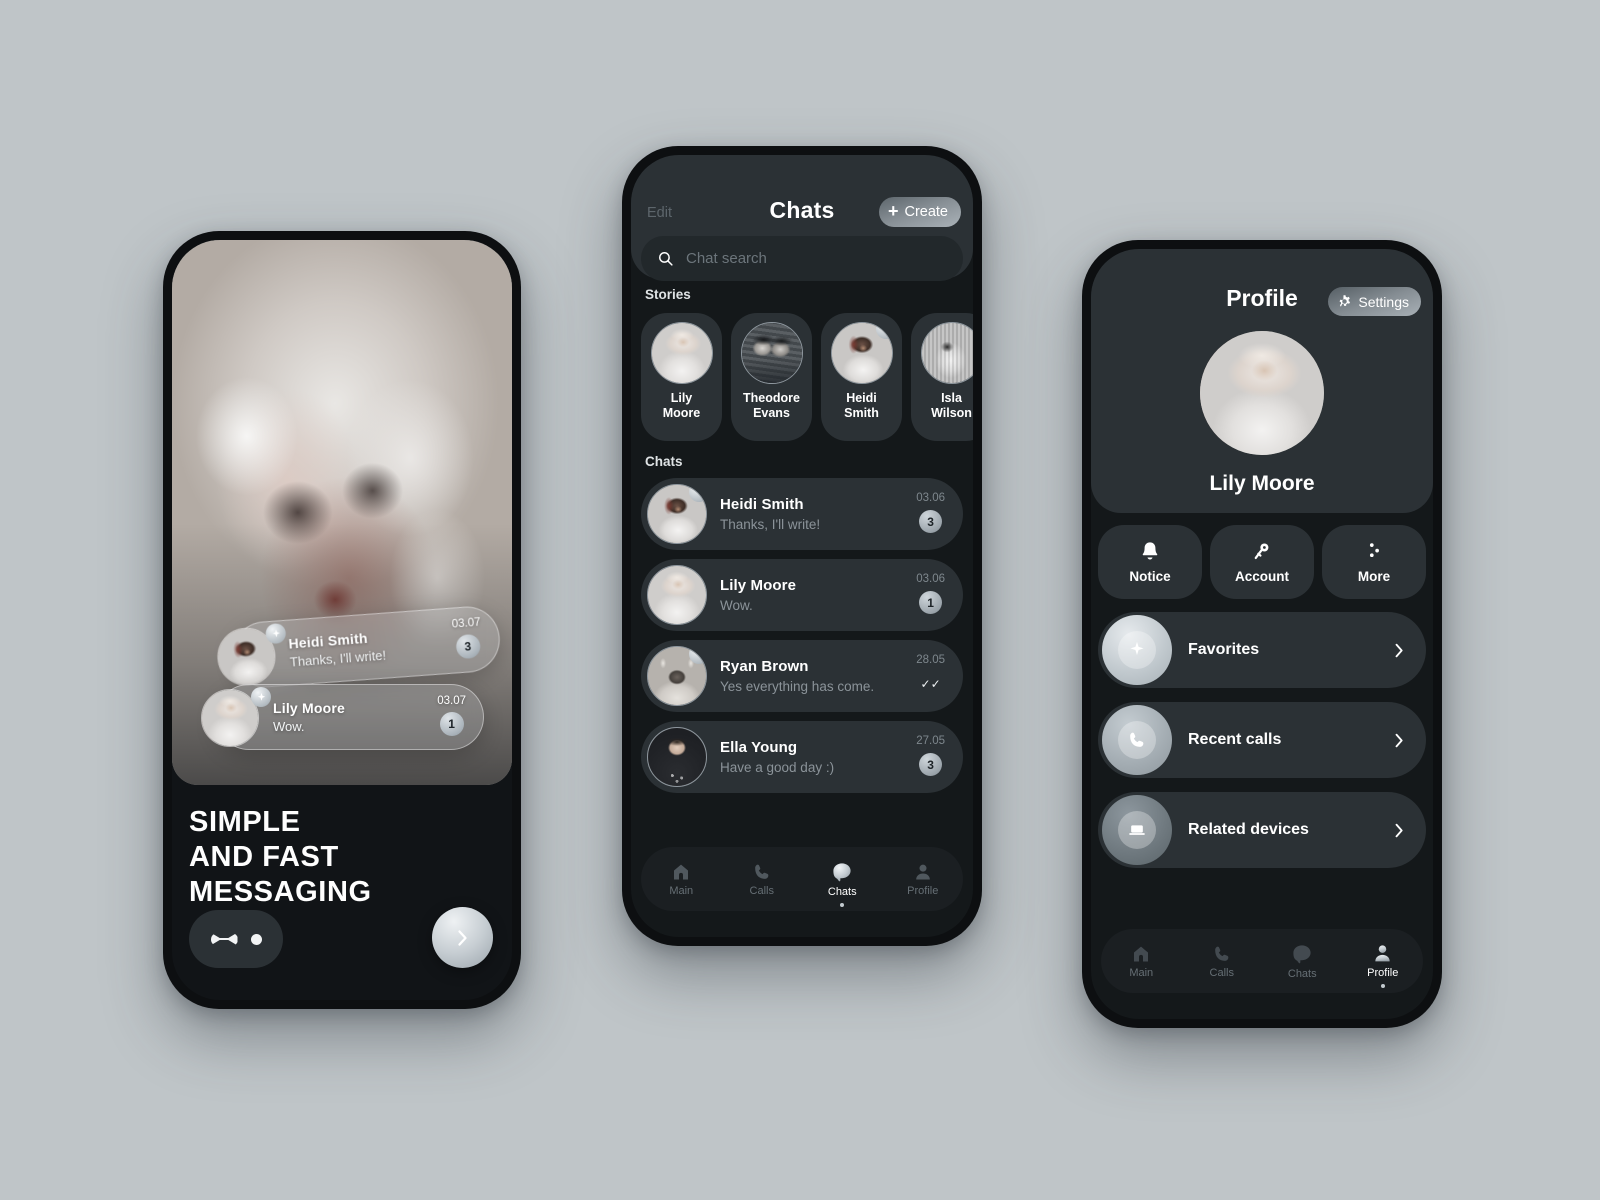  Describe the element at coordinates (1374, 562) in the screenshot. I see `action-more: More` at that location.